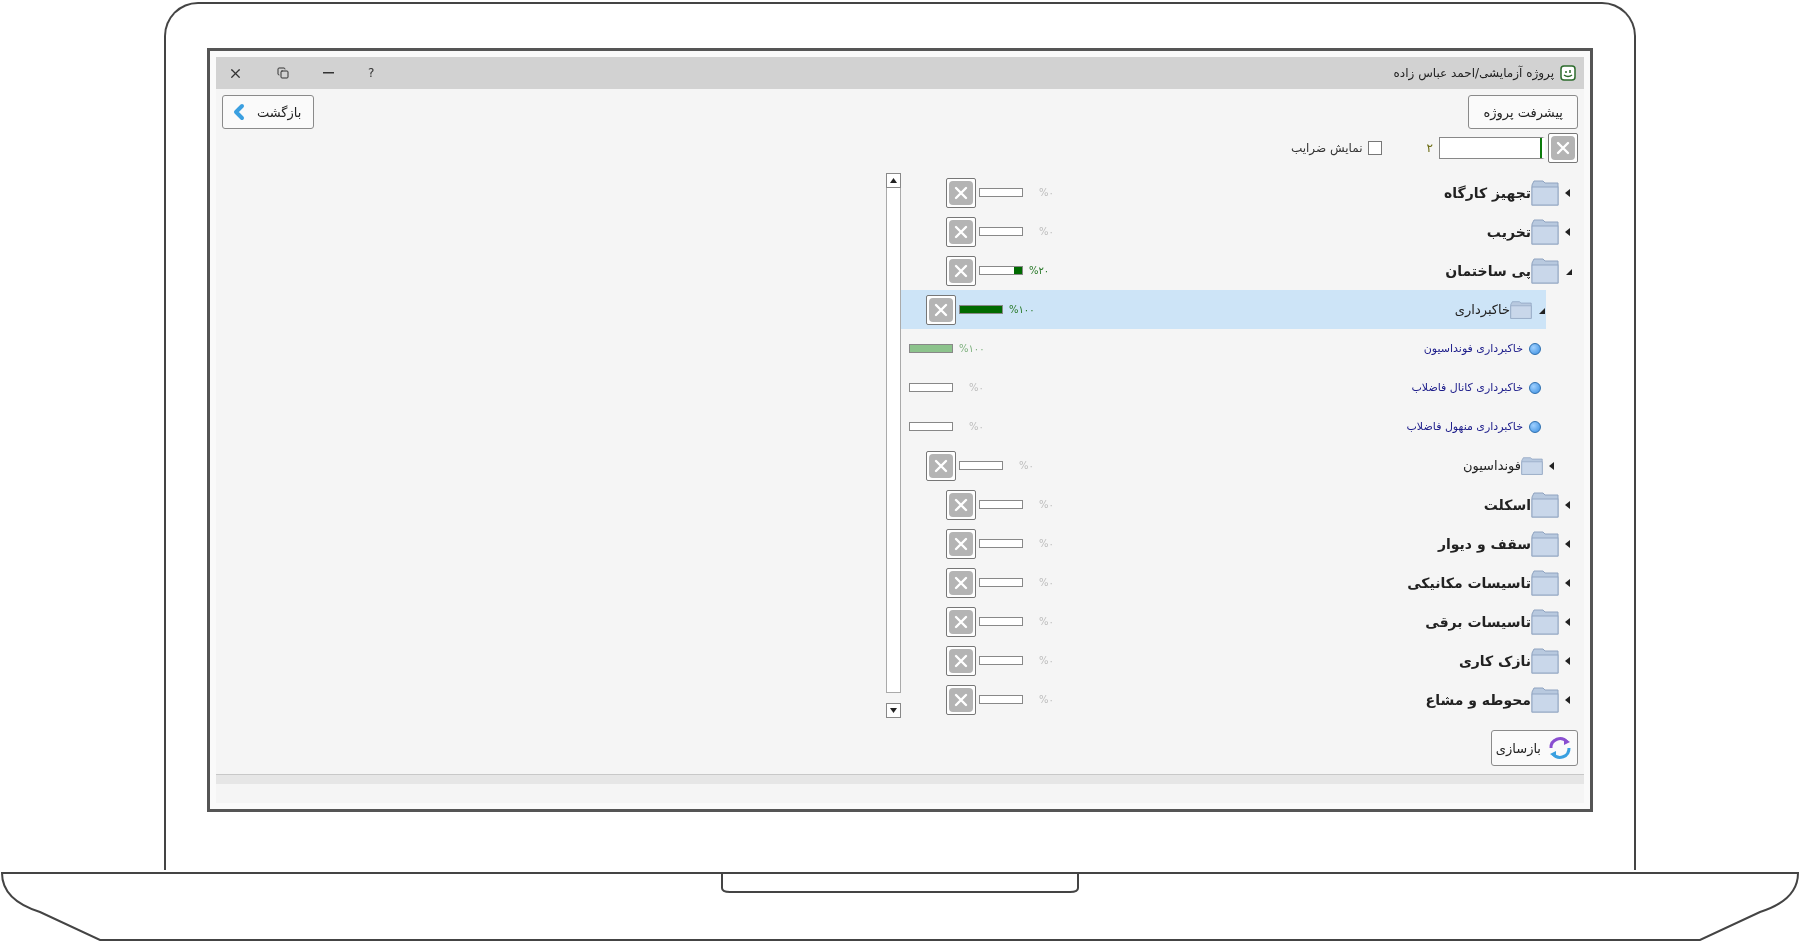  What do you see at coordinates (1223, 309) in the screenshot?
I see `tree-row: %۱۰۰ خاکبرداری` at bounding box center [1223, 309].